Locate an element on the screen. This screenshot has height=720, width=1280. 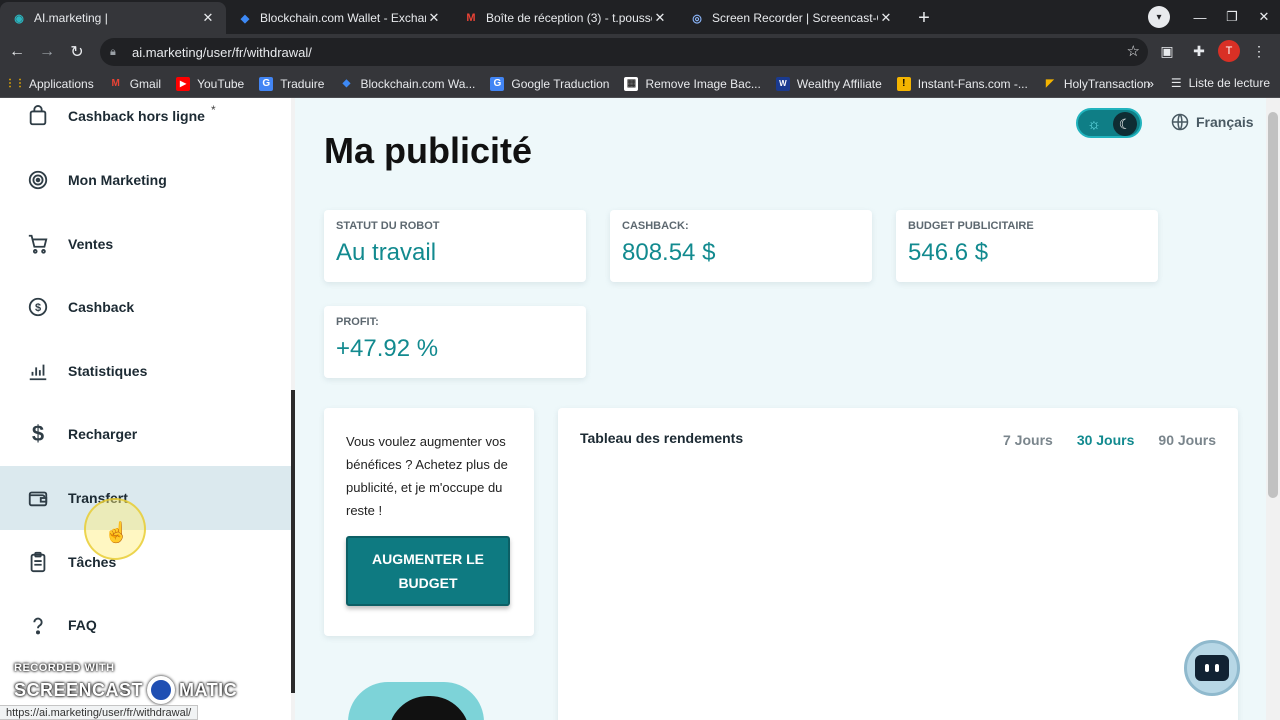
forward-icon: → is located at coordinates (47, 52).